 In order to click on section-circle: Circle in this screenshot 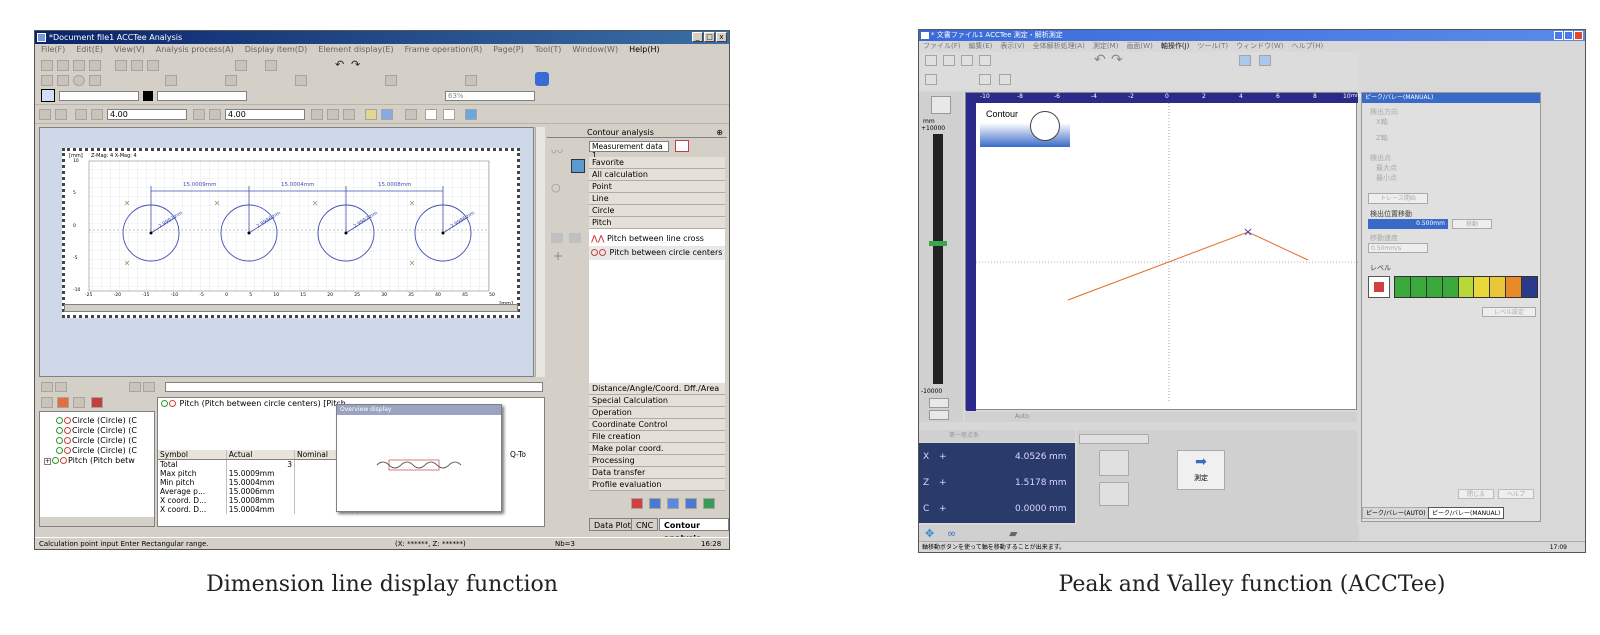, I will do `click(657, 211)`.